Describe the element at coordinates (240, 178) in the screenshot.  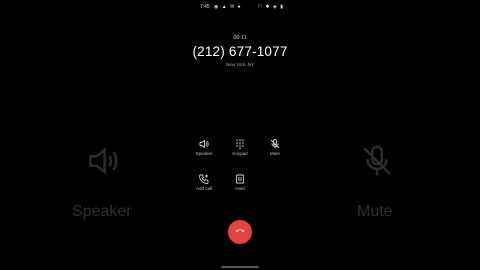
I see `hold-icon` at that location.